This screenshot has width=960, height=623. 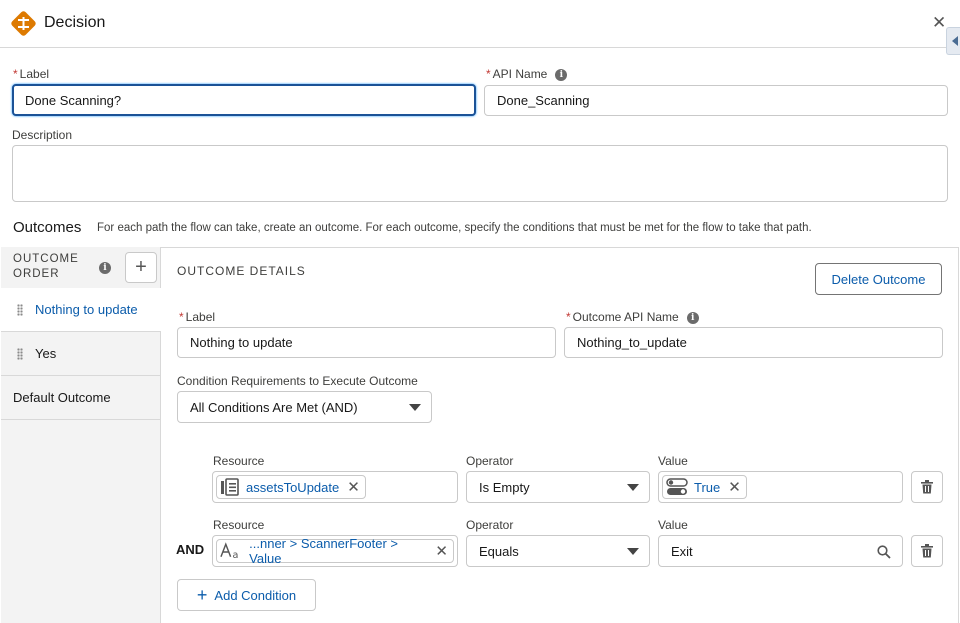 I want to click on description-textarea, so click(x=480, y=173).